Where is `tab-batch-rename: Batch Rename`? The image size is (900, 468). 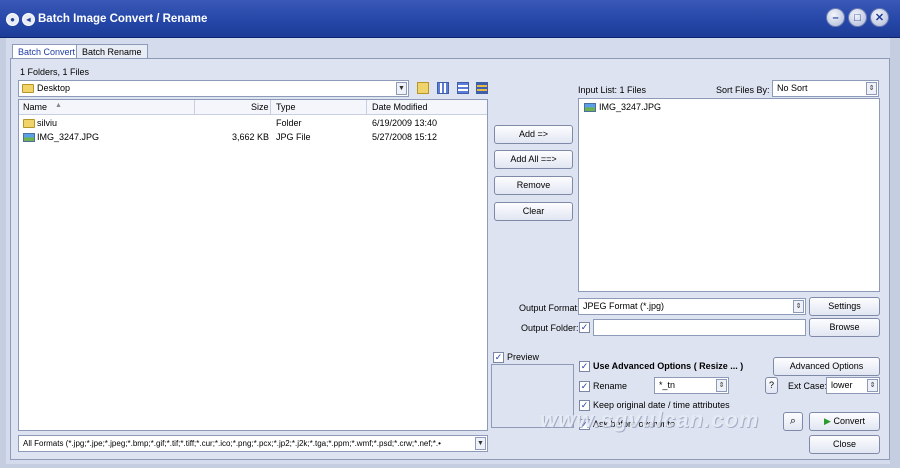
tab-batch-rename: Batch Rename is located at coordinates (112, 51).